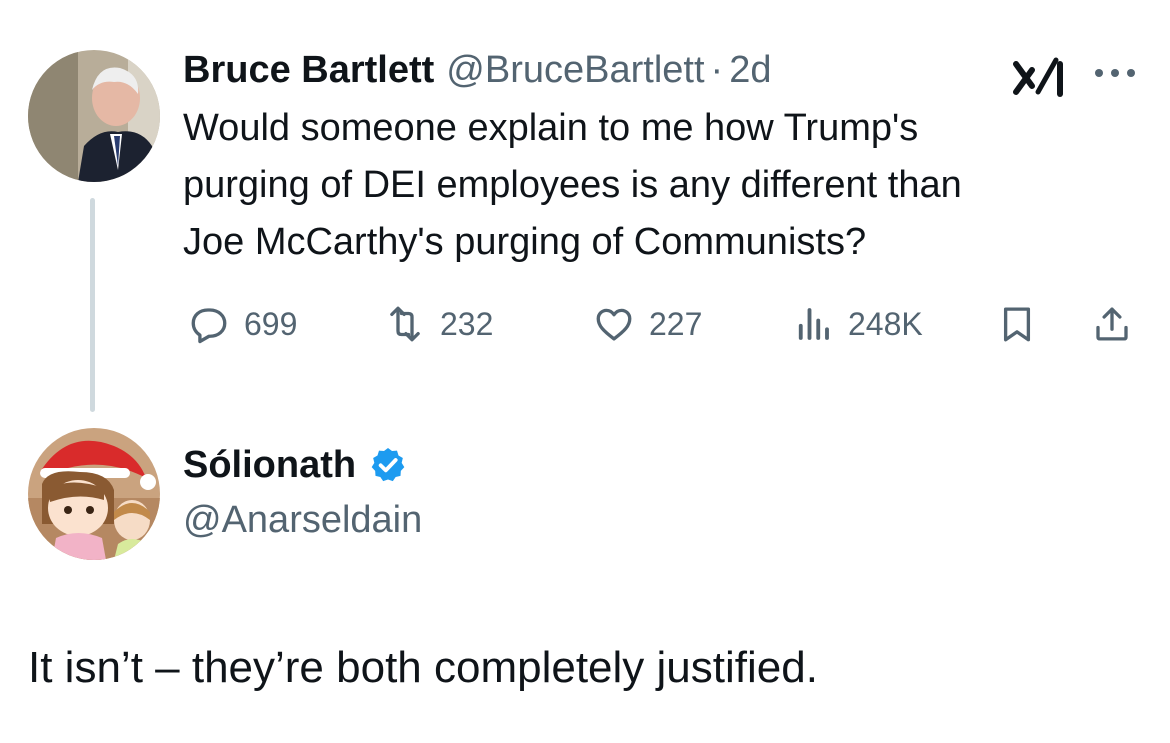 This screenshot has height=743, width=1170. I want to click on reply-header: Sólionath, so click(295, 465).